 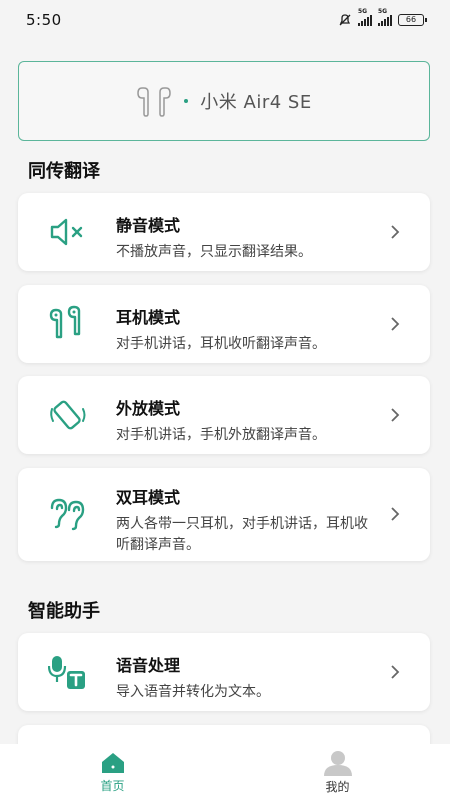 I want to click on nav-me: 我的, so click(x=337, y=772).